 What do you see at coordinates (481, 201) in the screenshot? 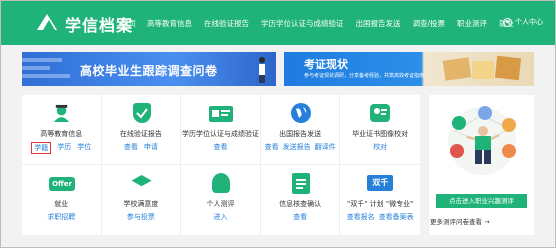
I see `career-test-button: 点击进入职业兴趣测评` at bounding box center [481, 201].